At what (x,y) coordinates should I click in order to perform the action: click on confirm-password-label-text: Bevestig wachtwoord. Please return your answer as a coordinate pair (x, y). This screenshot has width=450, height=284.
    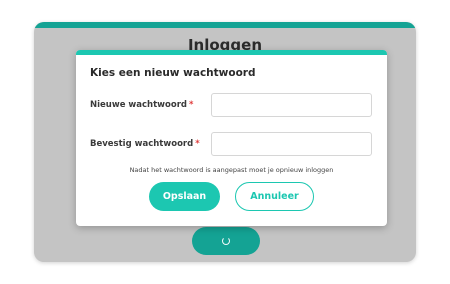
    Looking at the image, I should click on (142, 144).